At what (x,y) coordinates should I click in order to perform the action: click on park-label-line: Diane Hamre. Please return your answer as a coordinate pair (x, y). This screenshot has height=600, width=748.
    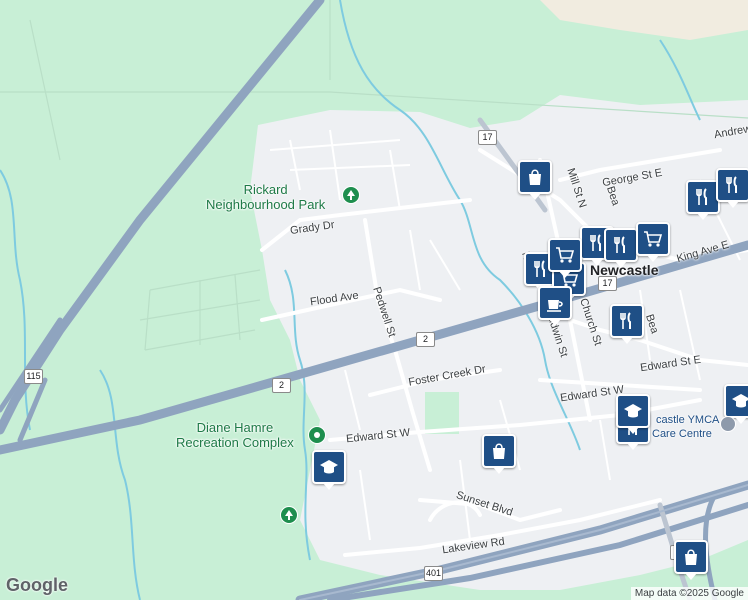
    Looking at the image, I should click on (235, 427).